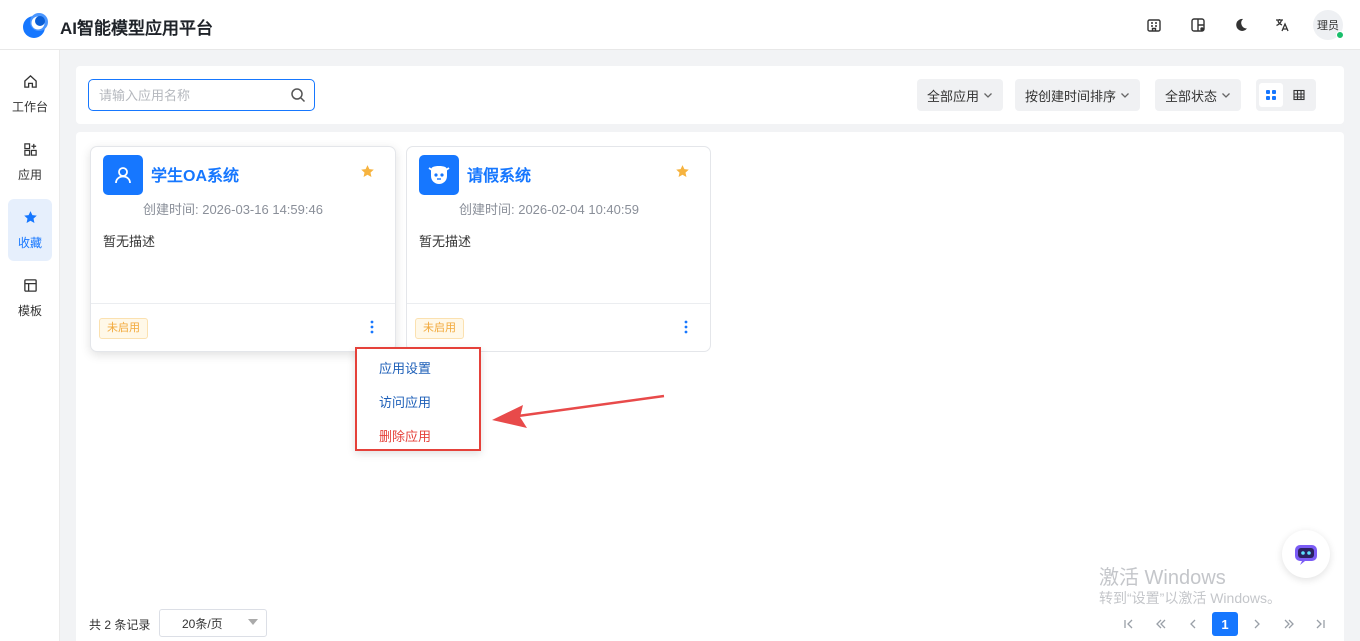 This screenshot has height=641, width=1360. What do you see at coordinates (710, 95) in the screenshot?
I see `filter-toolbar: 全部应用 按创建时间排序 全部状态` at bounding box center [710, 95].